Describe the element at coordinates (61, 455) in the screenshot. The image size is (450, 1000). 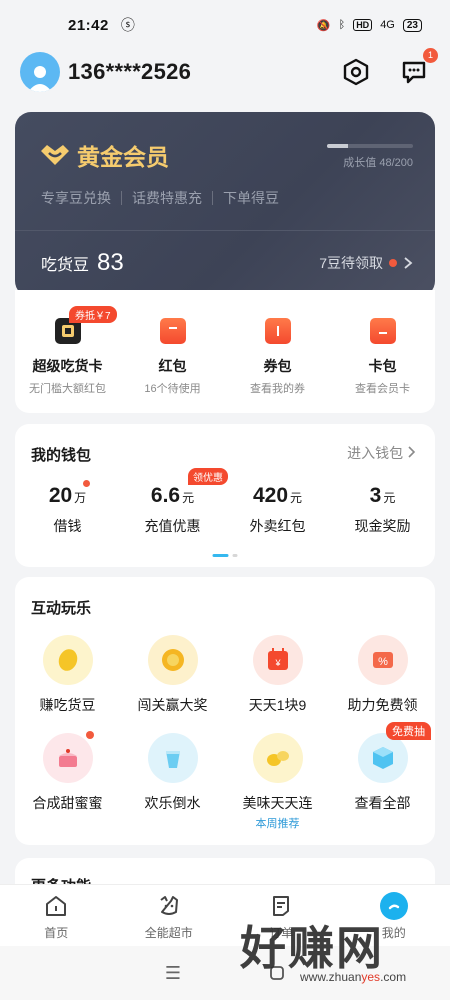
I see `wallet-title: 我的钱包` at that location.